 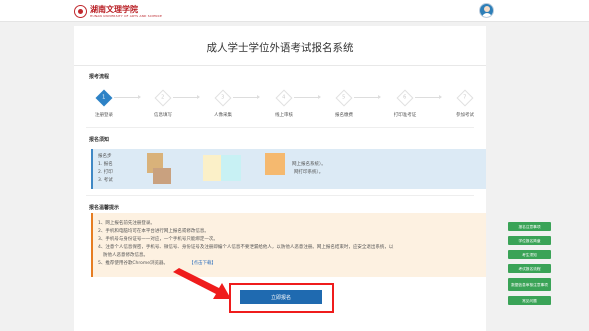 I want to click on apply-now-button: 立即报名, so click(x=281, y=297).